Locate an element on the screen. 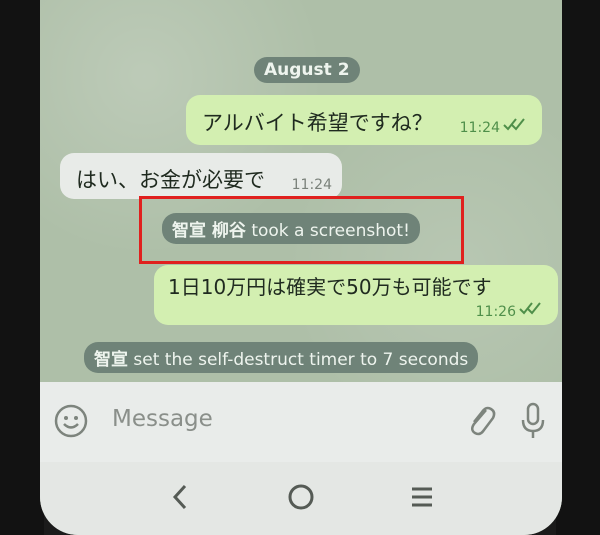  message-text: はい、お金が必要で is located at coordinates (170, 180).